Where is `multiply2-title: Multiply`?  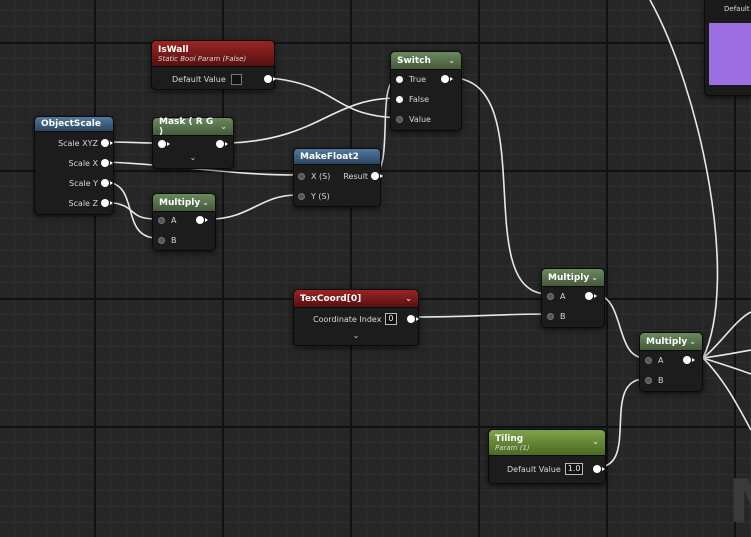
multiply2-title: Multiply is located at coordinates (569, 277).